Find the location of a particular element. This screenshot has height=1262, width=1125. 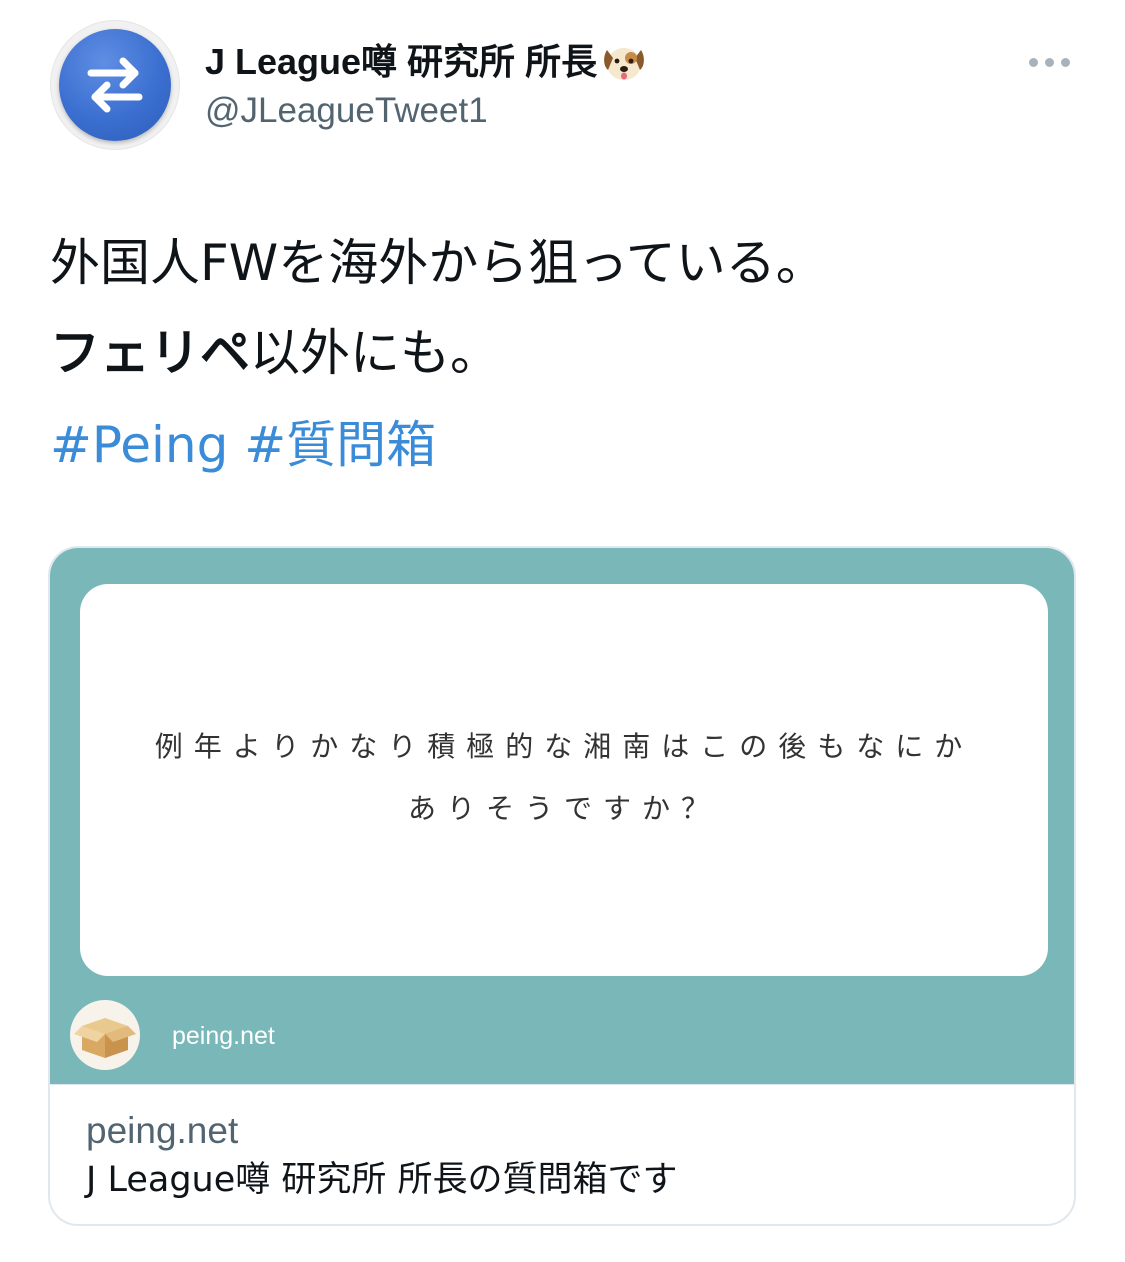

question-text: 例年よりかなり積極的な湘南はこの後もなにか ありそうですか？ is located at coordinates (564, 778).